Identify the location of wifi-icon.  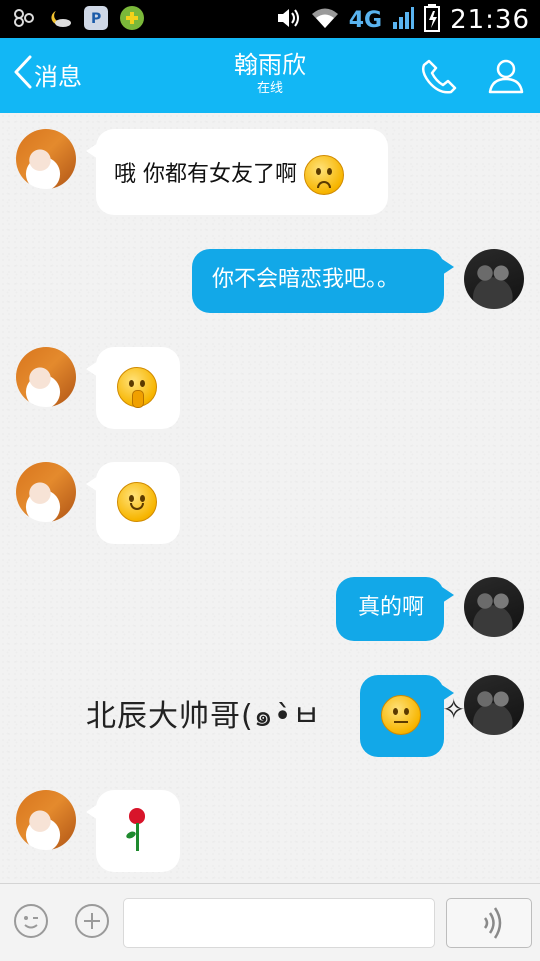
(325, 20).